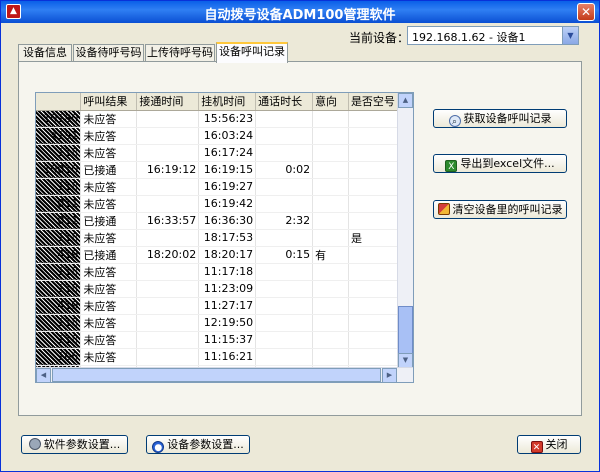 This screenshot has width=600, height=472. What do you see at coordinates (227, 153) in the screenshot?
I see `cell-hangup-time: 16:17:24` at bounding box center [227, 153].